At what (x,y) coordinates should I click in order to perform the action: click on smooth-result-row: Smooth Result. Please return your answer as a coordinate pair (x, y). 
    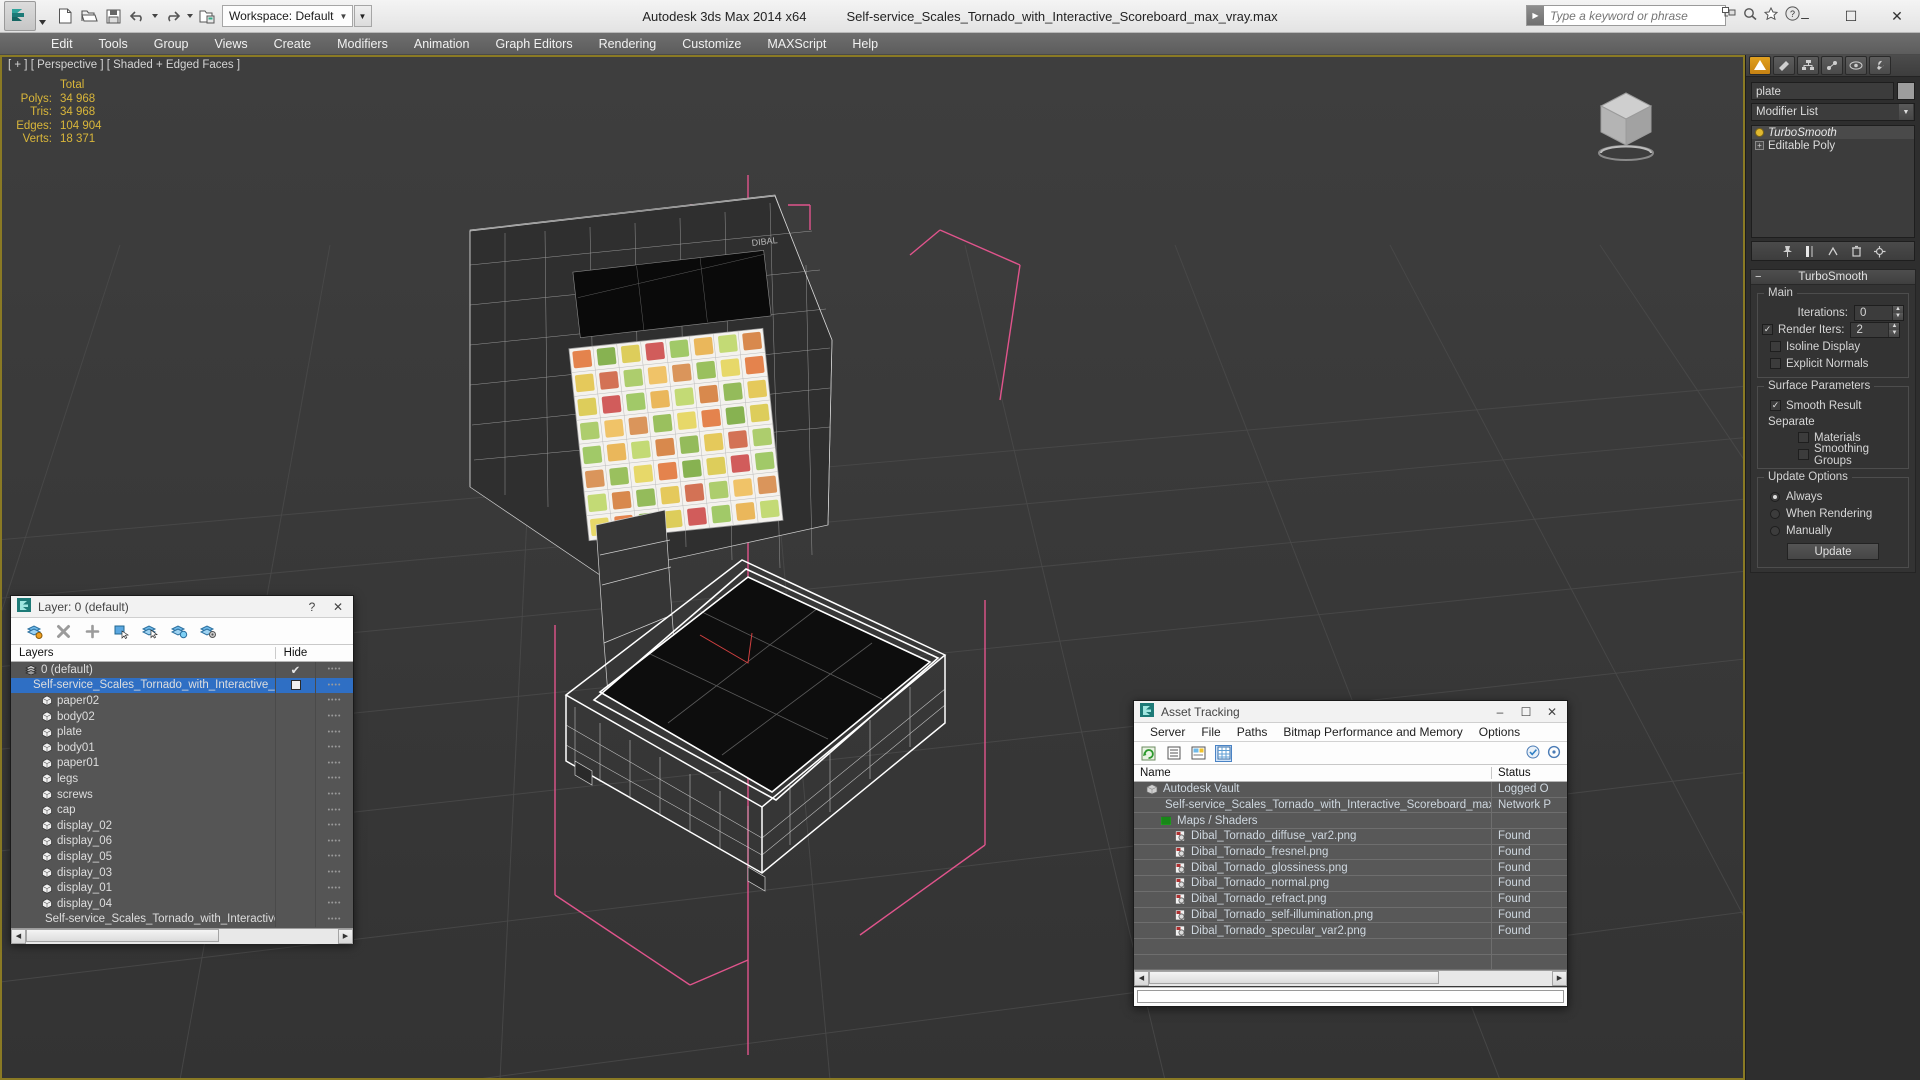
    Looking at the image, I should click on (1833, 405).